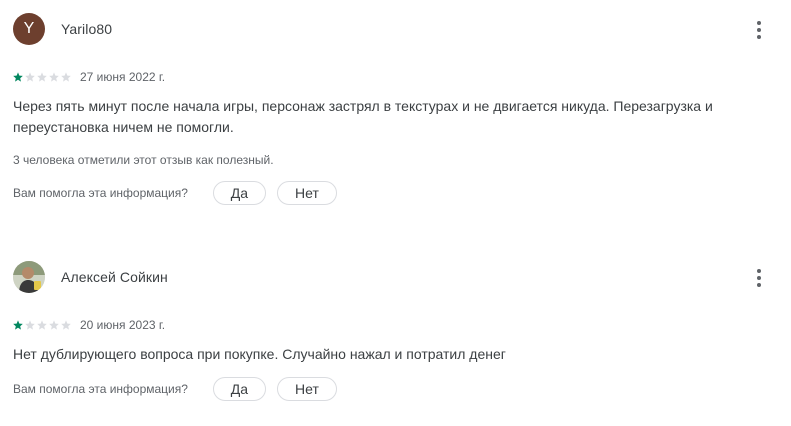  I want to click on avatar-letter: Y, so click(29, 28).